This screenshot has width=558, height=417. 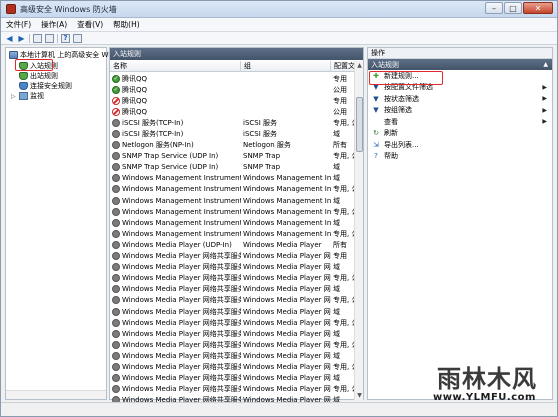 What do you see at coordinates (344, 189) in the screenshot?
I see `rule-profile: 专用, 公` at bounding box center [344, 189].